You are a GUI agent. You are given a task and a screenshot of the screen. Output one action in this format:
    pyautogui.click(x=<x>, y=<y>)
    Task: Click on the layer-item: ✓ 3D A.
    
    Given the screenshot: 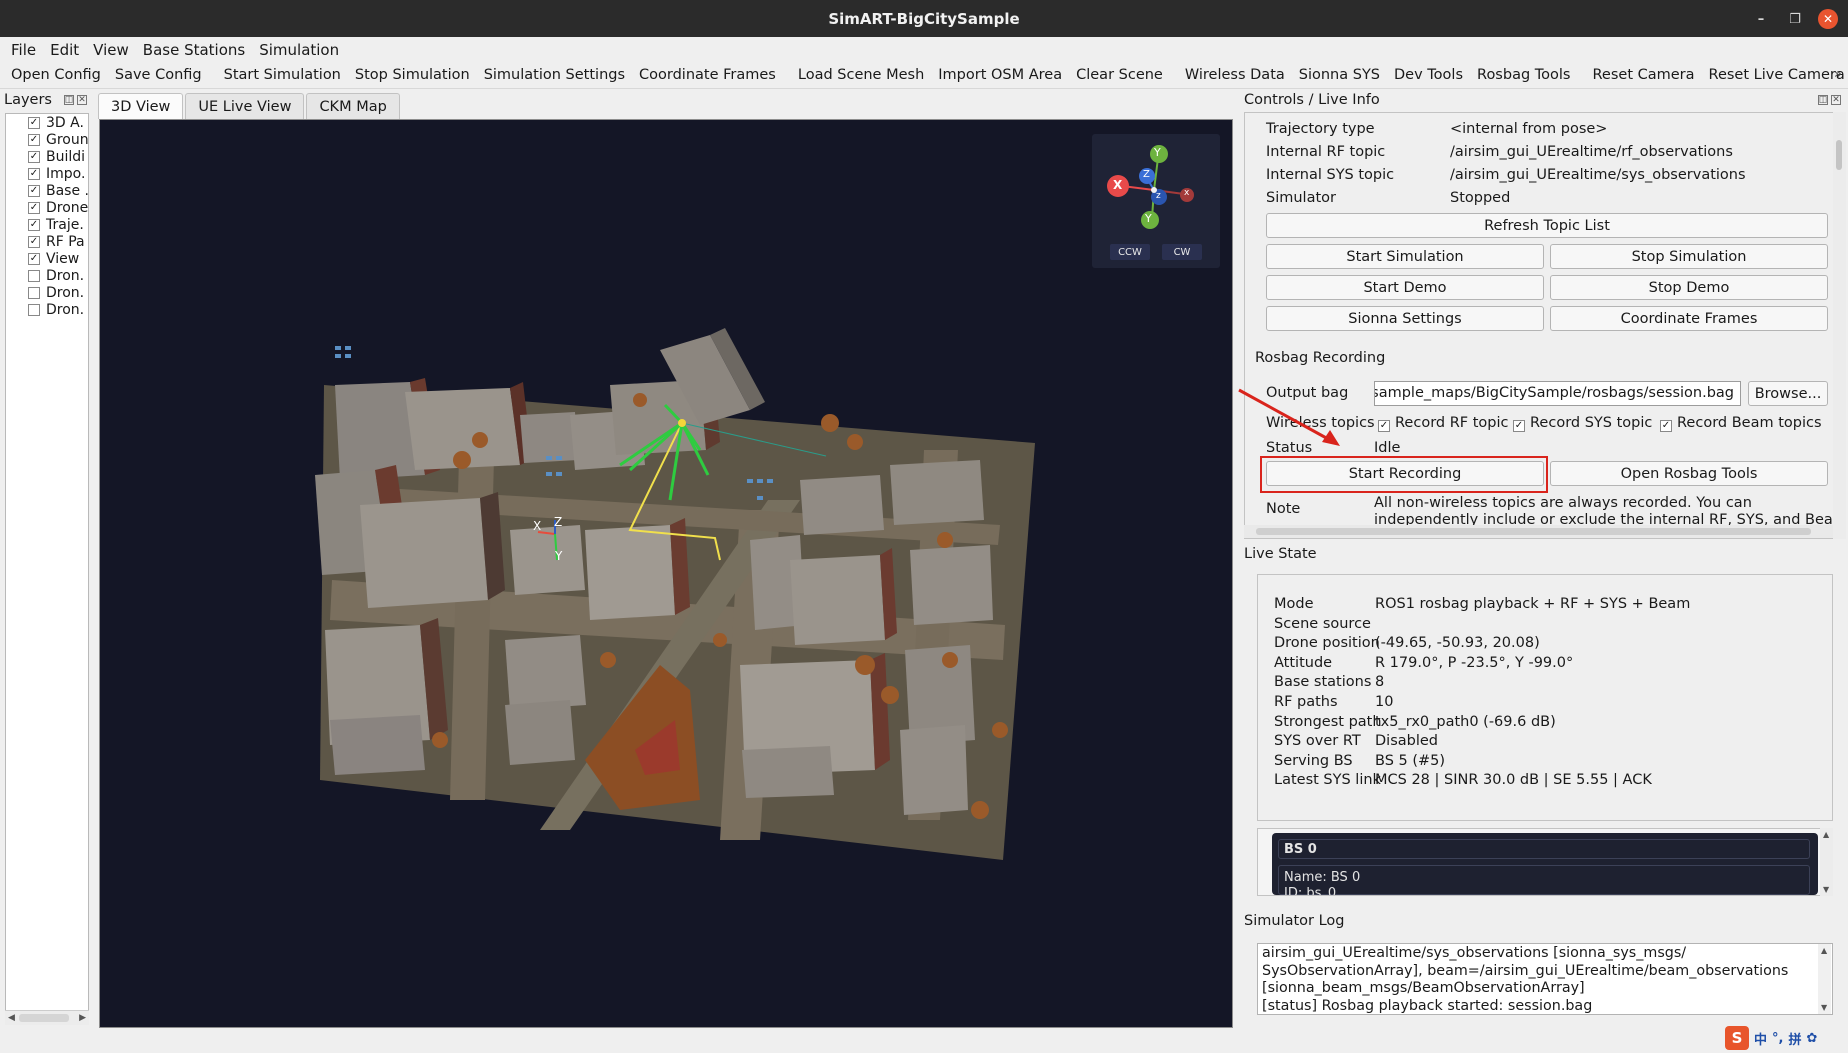 What is the action you would take?
    pyautogui.click(x=47, y=122)
    